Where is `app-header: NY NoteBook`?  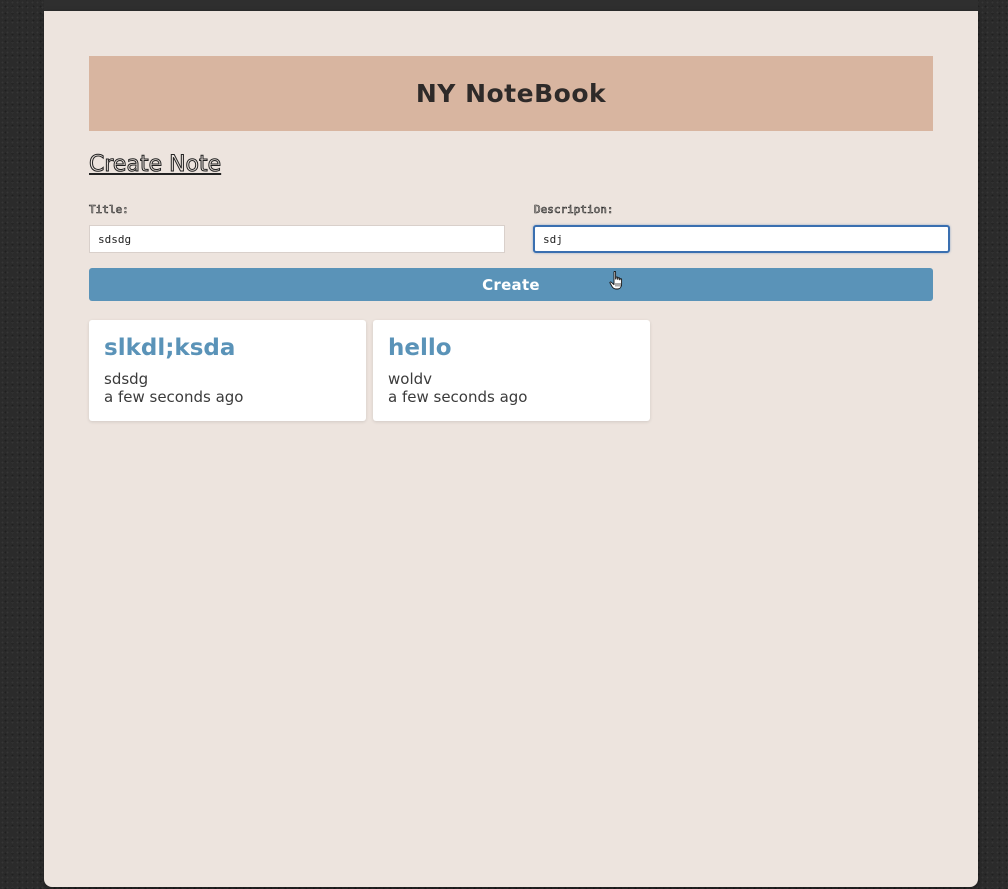 app-header: NY NoteBook is located at coordinates (511, 93).